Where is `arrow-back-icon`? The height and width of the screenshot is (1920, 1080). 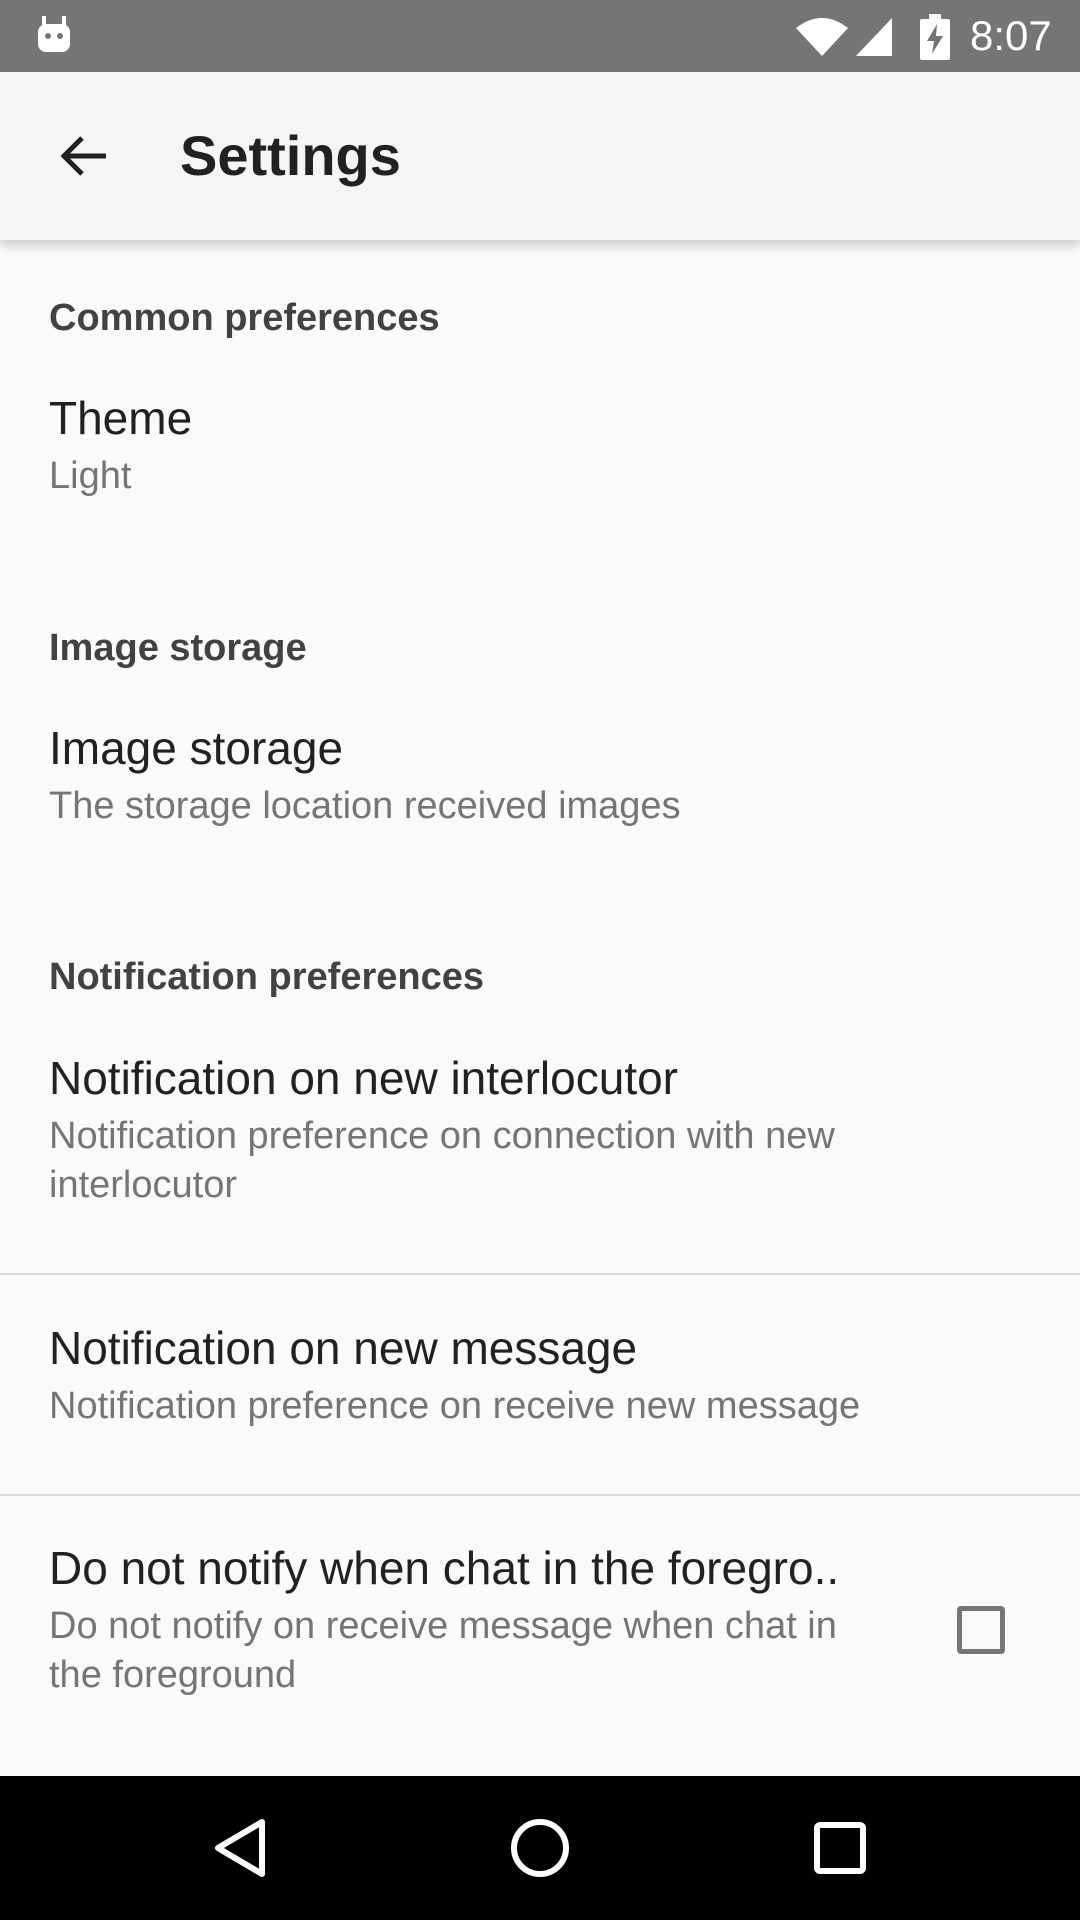
arrow-back-icon is located at coordinates (83, 156).